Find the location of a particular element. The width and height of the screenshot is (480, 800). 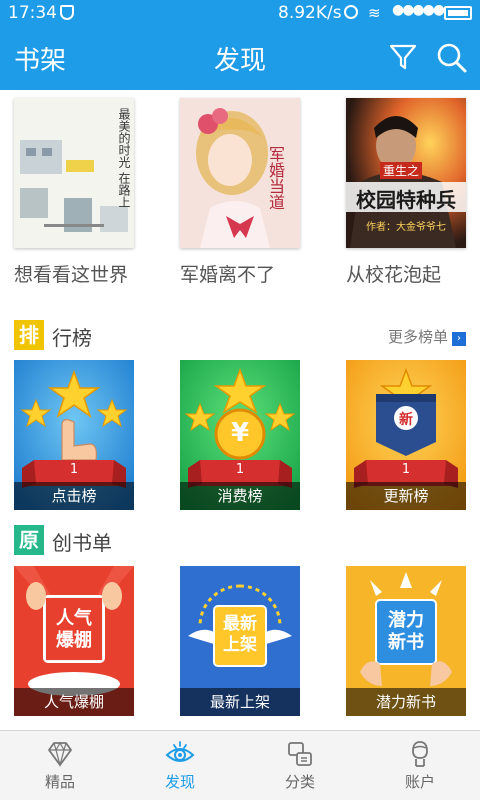

shield-icon is located at coordinates (67, 12).